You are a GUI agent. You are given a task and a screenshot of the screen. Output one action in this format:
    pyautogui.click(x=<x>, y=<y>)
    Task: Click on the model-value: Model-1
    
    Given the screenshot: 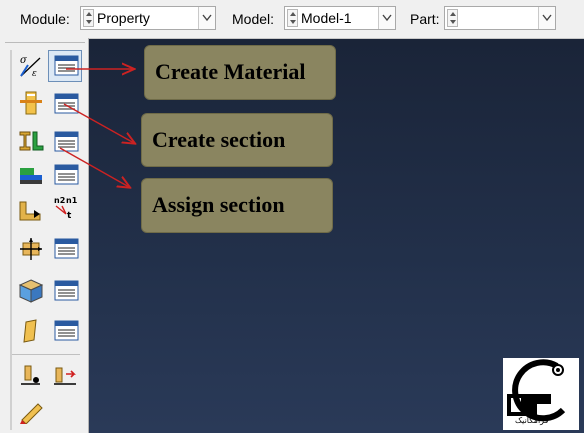 What is the action you would take?
    pyautogui.click(x=326, y=18)
    